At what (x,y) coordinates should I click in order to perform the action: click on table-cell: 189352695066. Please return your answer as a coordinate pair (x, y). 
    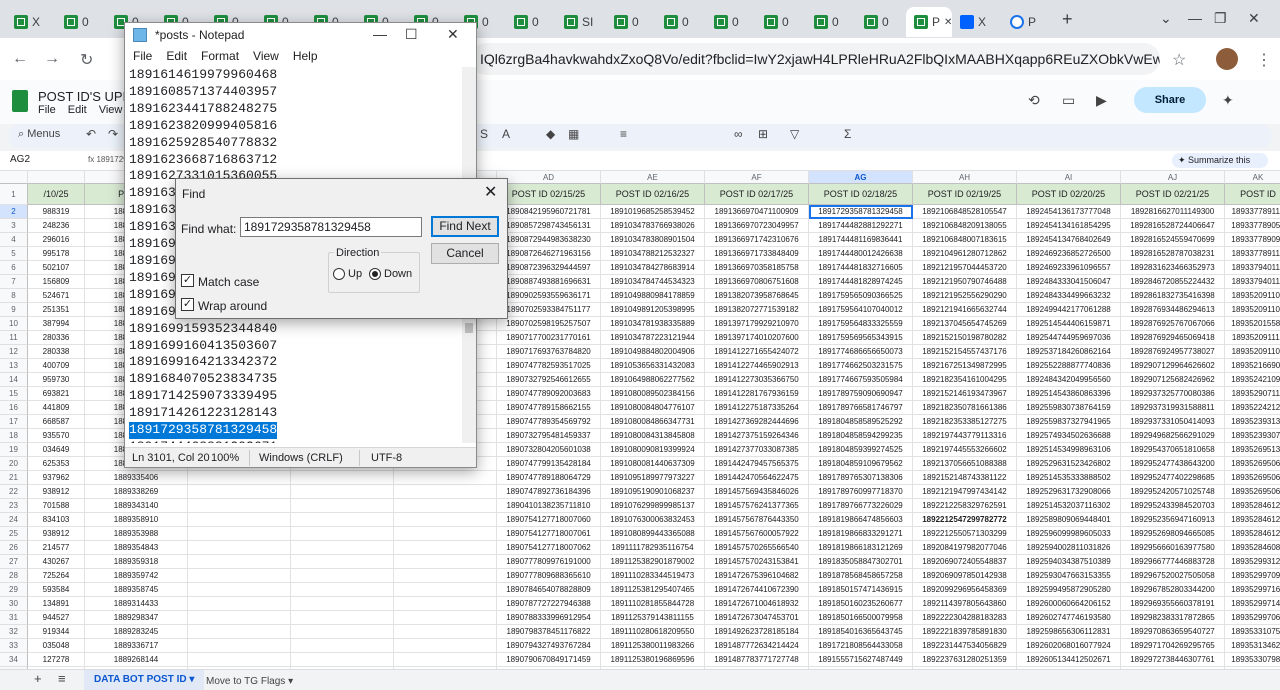
    Looking at the image, I should click on (1252, 492).